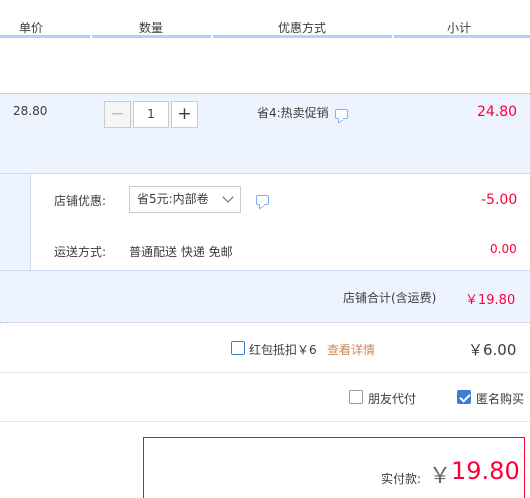  Describe the element at coordinates (392, 399) in the screenshot. I see `friend-pay-label: 朋友代付` at that location.